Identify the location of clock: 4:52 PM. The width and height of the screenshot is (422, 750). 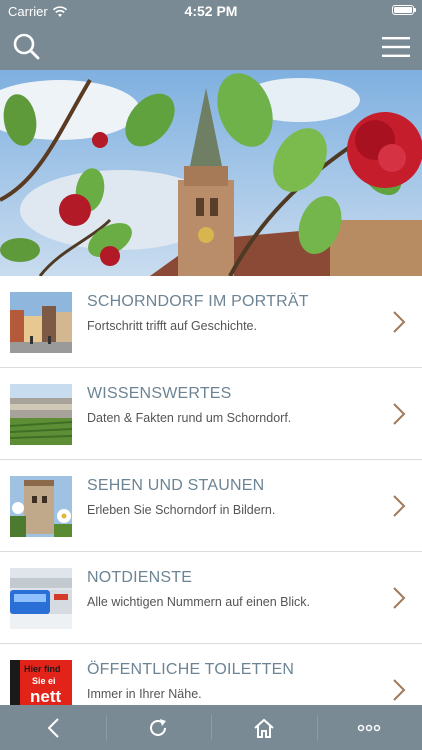
(211, 11).